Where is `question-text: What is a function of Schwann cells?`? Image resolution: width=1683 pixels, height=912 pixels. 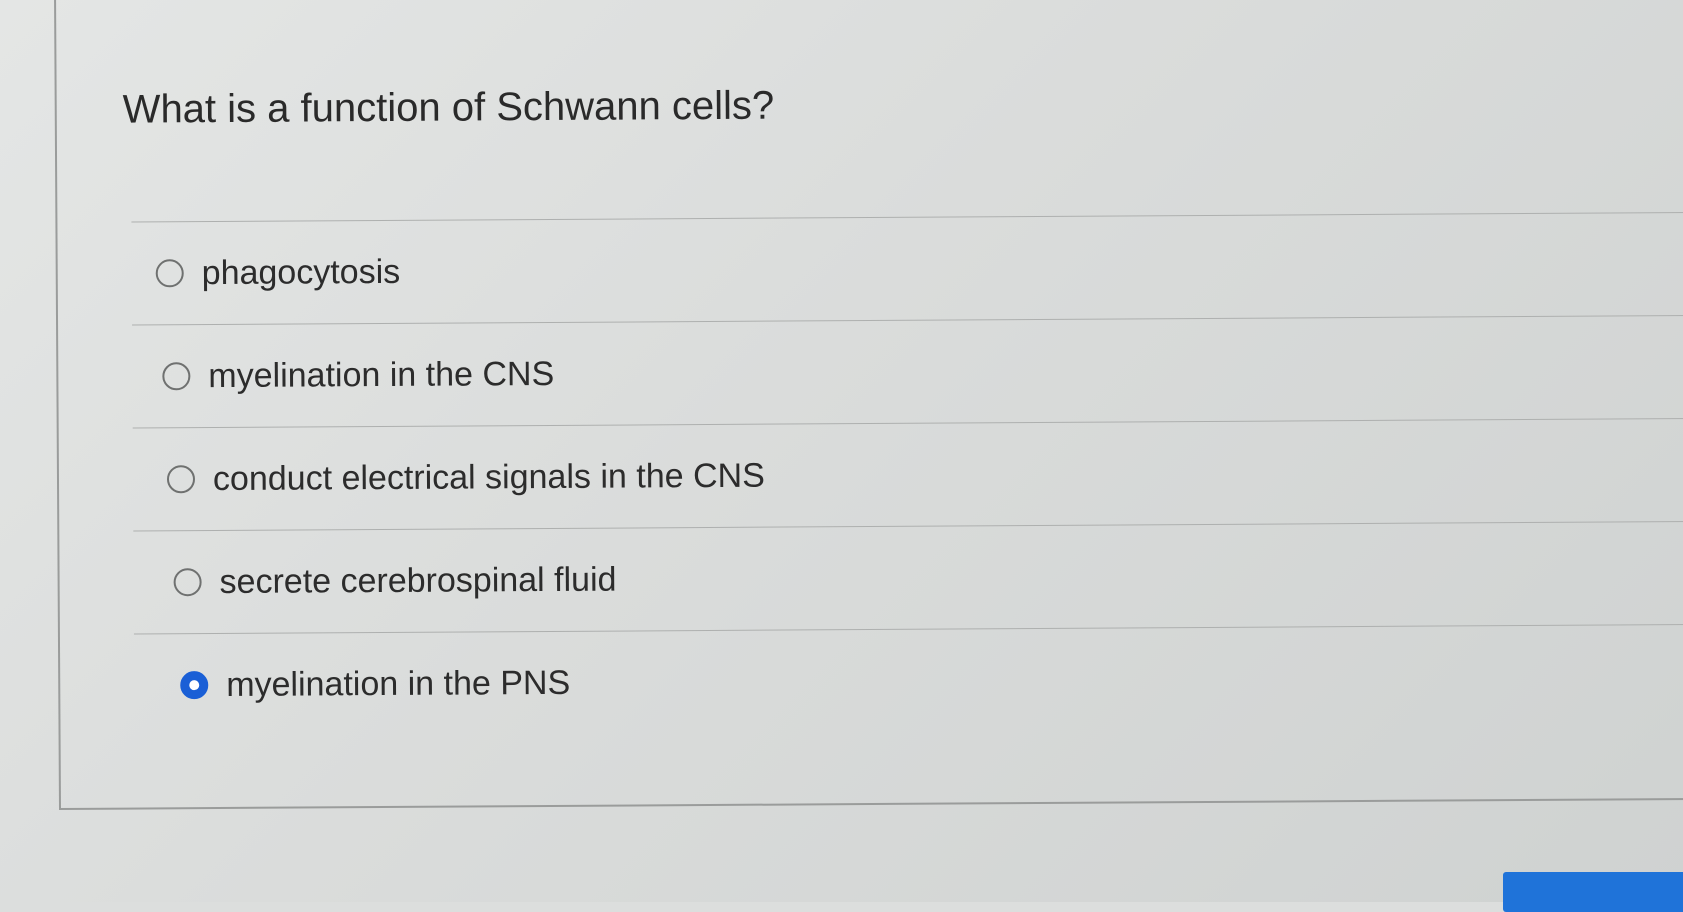
question-text: What is a function of Schwann cells? is located at coordinates (448, 107).